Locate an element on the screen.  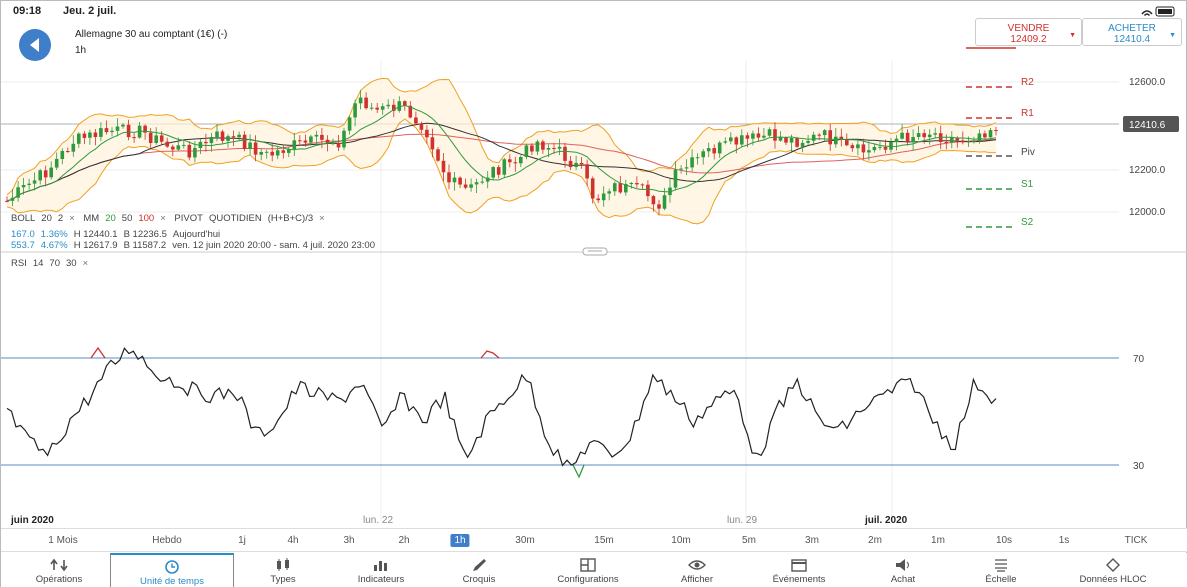
tab-label: Configurations is located at coordinates (588, 579).